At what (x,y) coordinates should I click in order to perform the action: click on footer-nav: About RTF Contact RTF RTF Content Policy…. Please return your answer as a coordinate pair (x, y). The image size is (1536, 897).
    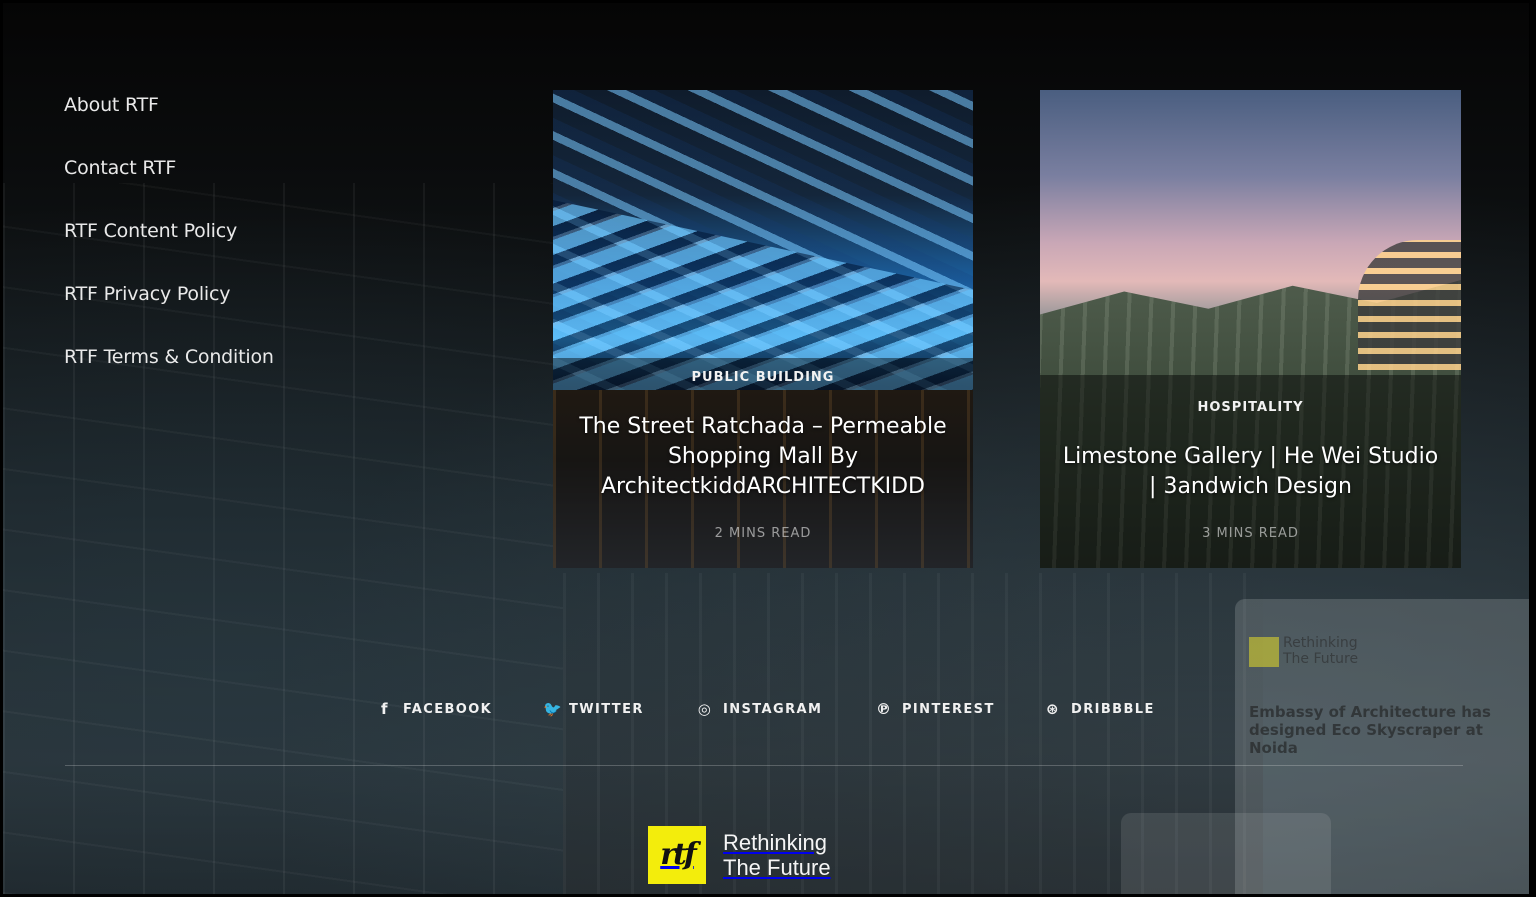
    Looking at the image, I should click on (169, 251).